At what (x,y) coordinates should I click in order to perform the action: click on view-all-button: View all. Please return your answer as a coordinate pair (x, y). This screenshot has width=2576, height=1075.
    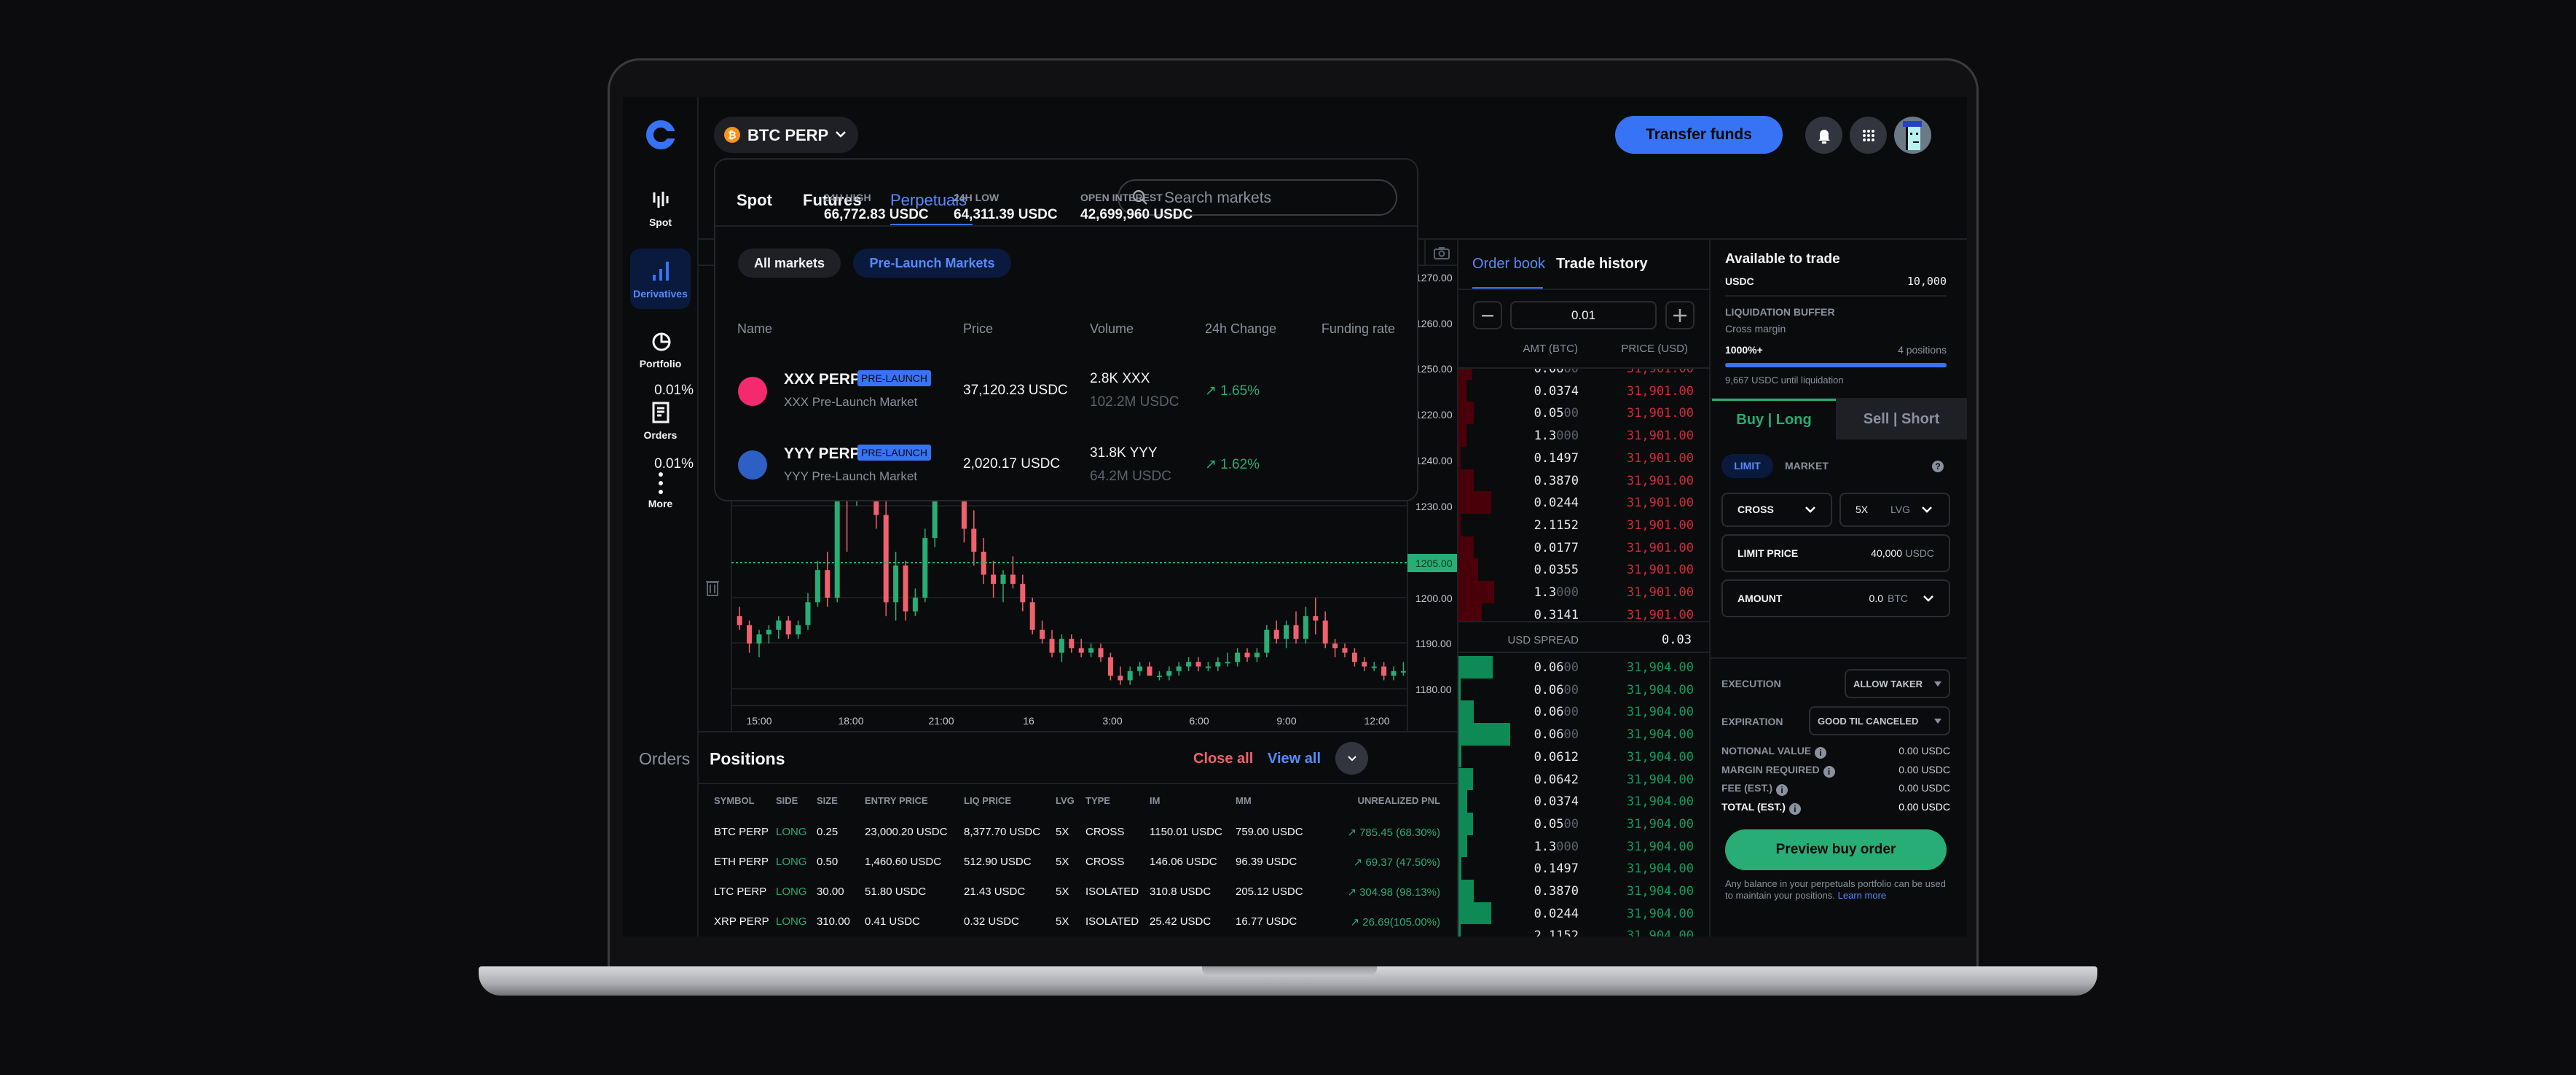
    Looking at the image, I should click on (1294, 759).